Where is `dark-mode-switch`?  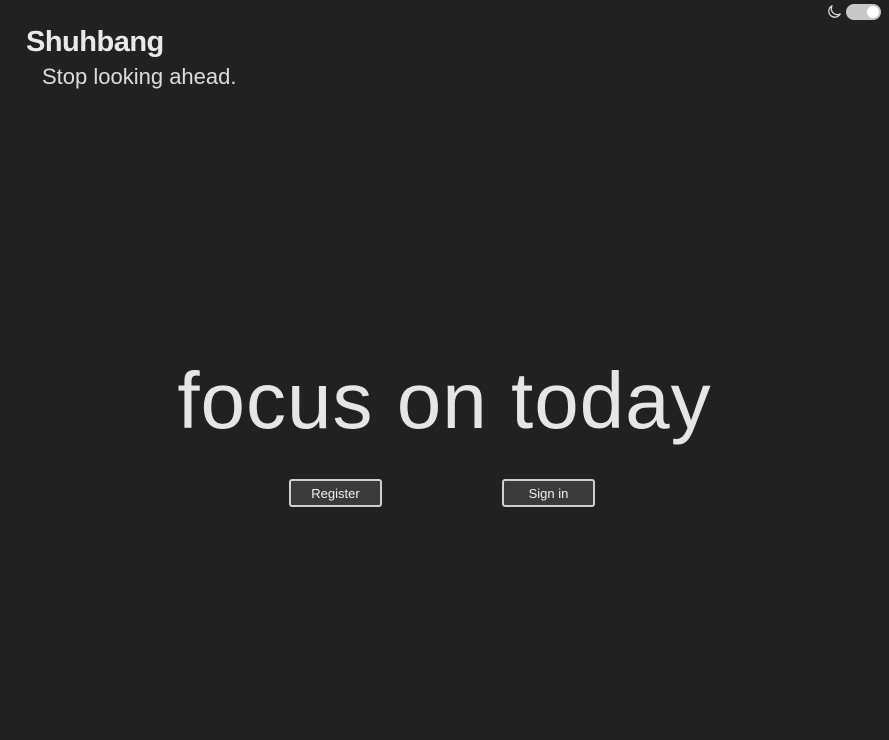
dark-mode-switch is located at coordinates (863, 11).